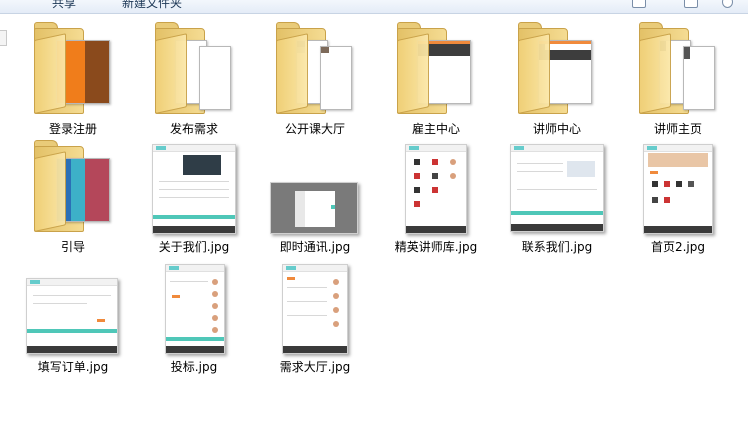 The height and width of the screenshot is (424, 748). Describe the element at coordinates (315, 367) in the screenshot. I see `file-name: 需求大厅.jpg` at that location.